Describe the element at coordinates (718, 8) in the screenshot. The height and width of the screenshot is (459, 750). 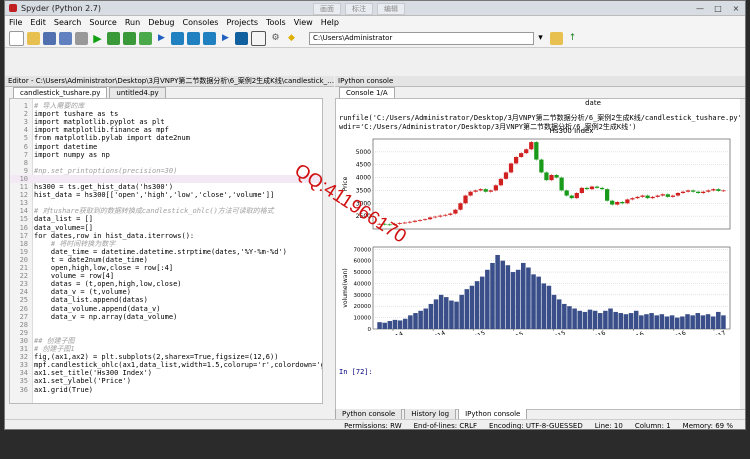
I see `maximize-button: □` at that location.